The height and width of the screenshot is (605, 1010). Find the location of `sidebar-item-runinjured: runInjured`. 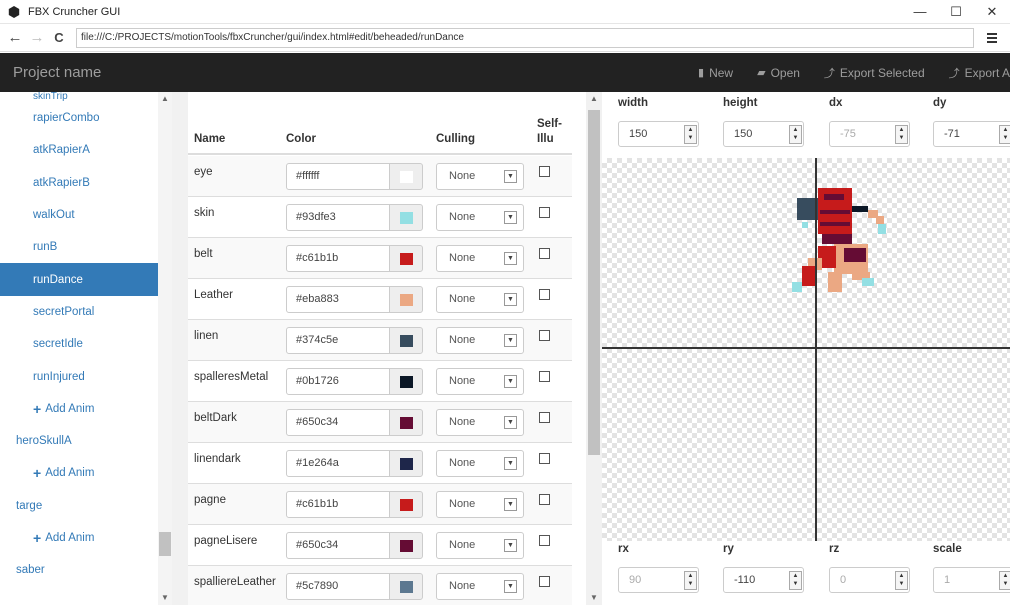

sidebar-item-runinjured: runInjured is located at coordinates (79, 376).